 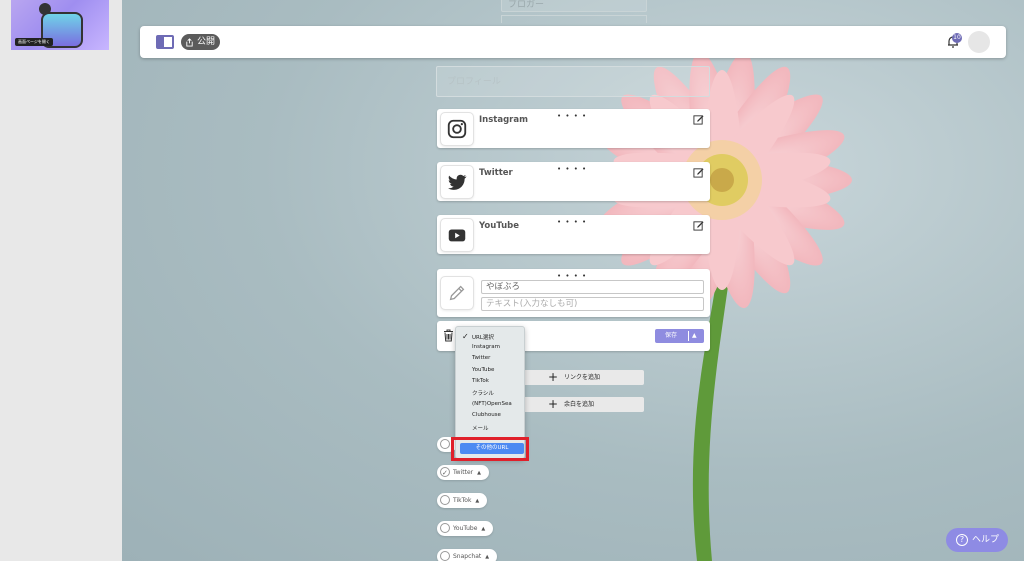 I want to click on dropdown-option: メール, so click(x=480, y=428).